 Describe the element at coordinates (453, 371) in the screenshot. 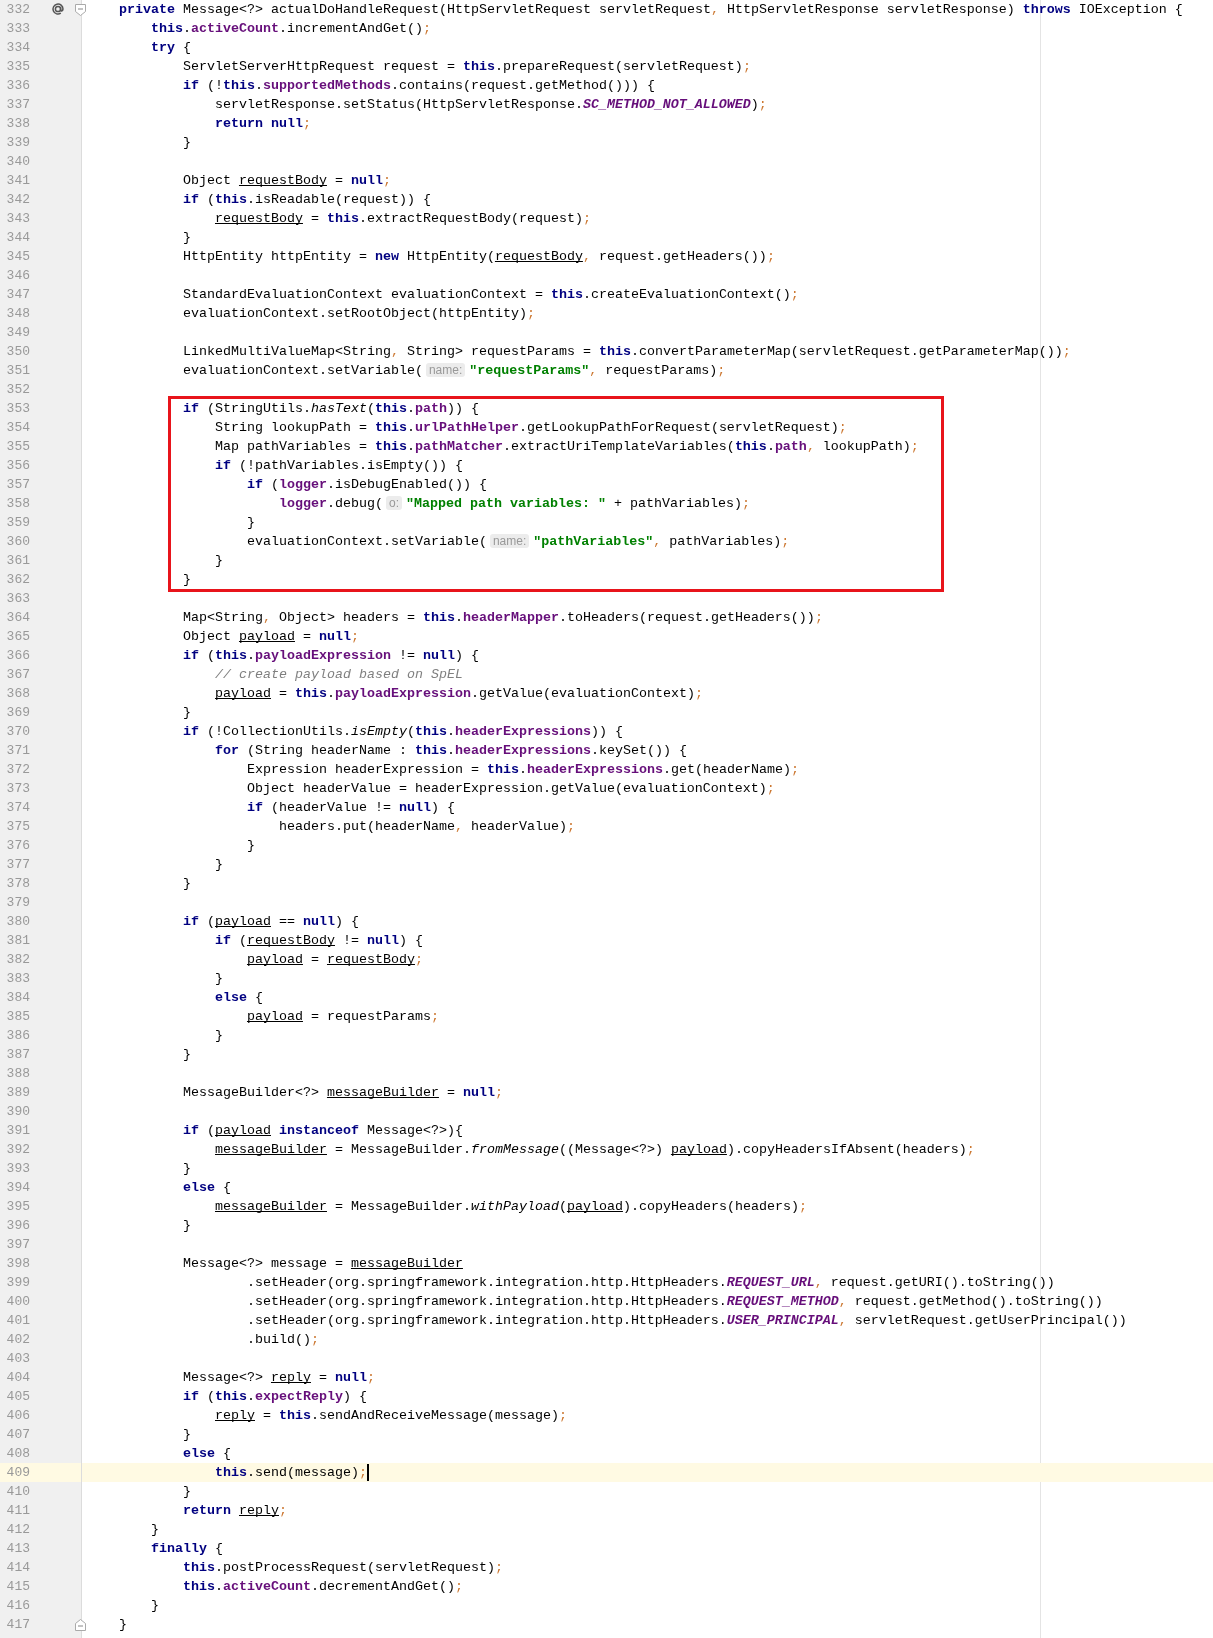

I see `code-line: evaluationContext.setVariable( name: "requestParams", requestParams);` at that location.